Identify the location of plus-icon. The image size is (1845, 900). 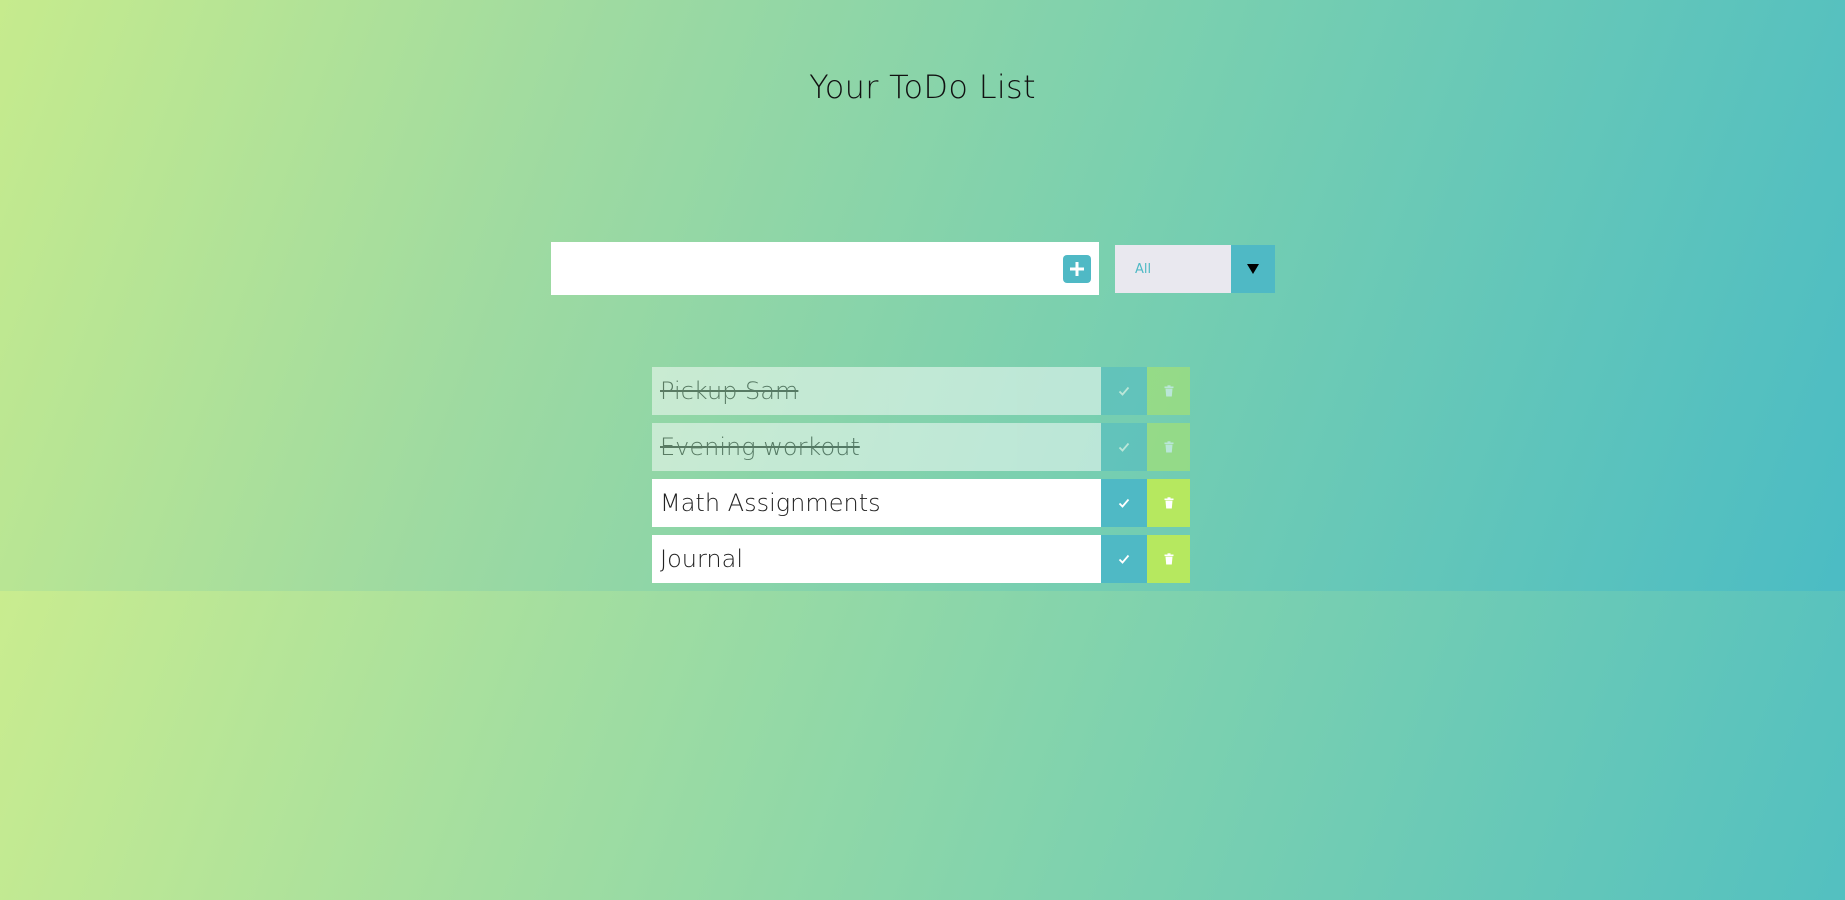
(1077, 269).